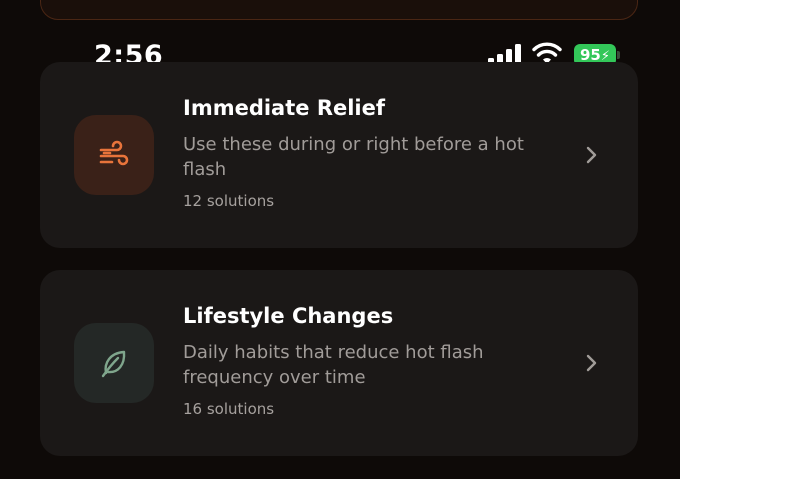 Image resolution: width=800 pixels, height=479 pixels. Describe the element at coordinates (618, 55) in the screenshot. I see `battery-cap` at that location.